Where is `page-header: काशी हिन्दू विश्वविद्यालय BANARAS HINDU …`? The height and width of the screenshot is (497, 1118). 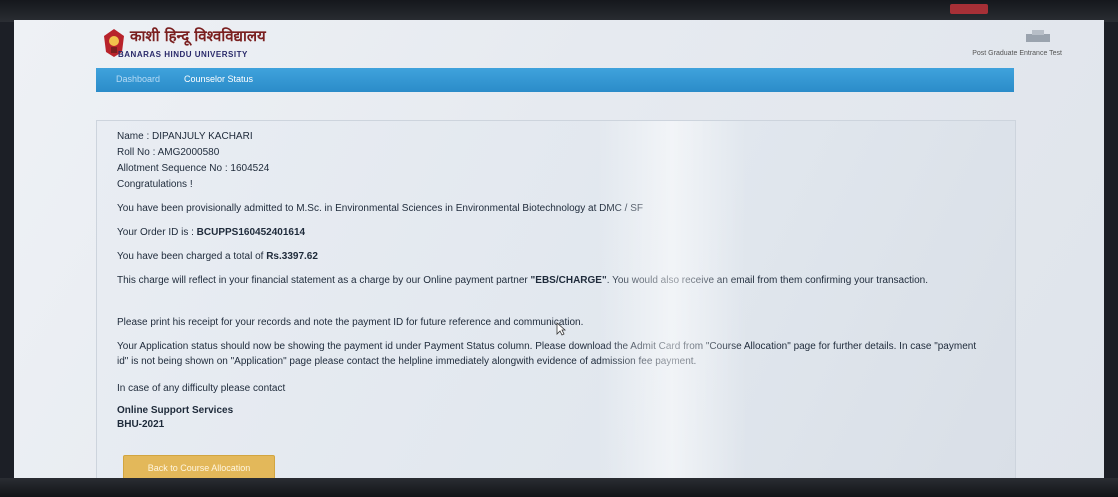 page-header: काशी हिन्दू विश्वविद्यालय BANARAS HINDU … is located at coordinates (559, 44).